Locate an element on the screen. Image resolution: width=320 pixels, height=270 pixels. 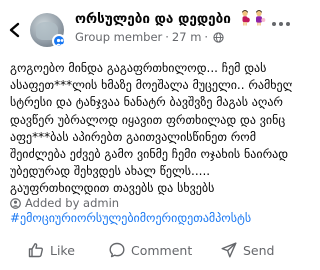
pregnant-woman-emoji-icon is located at coordinates (253, 18).